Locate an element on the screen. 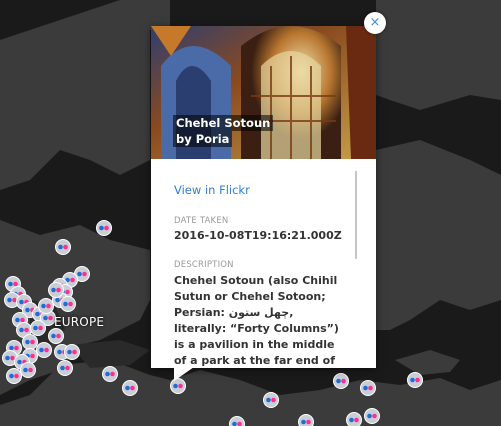 Image resolution: width=501 pixels, height=426 pixels. photo-caption: Chehel Sotoun by Poria is located at coordinates (223, 131).